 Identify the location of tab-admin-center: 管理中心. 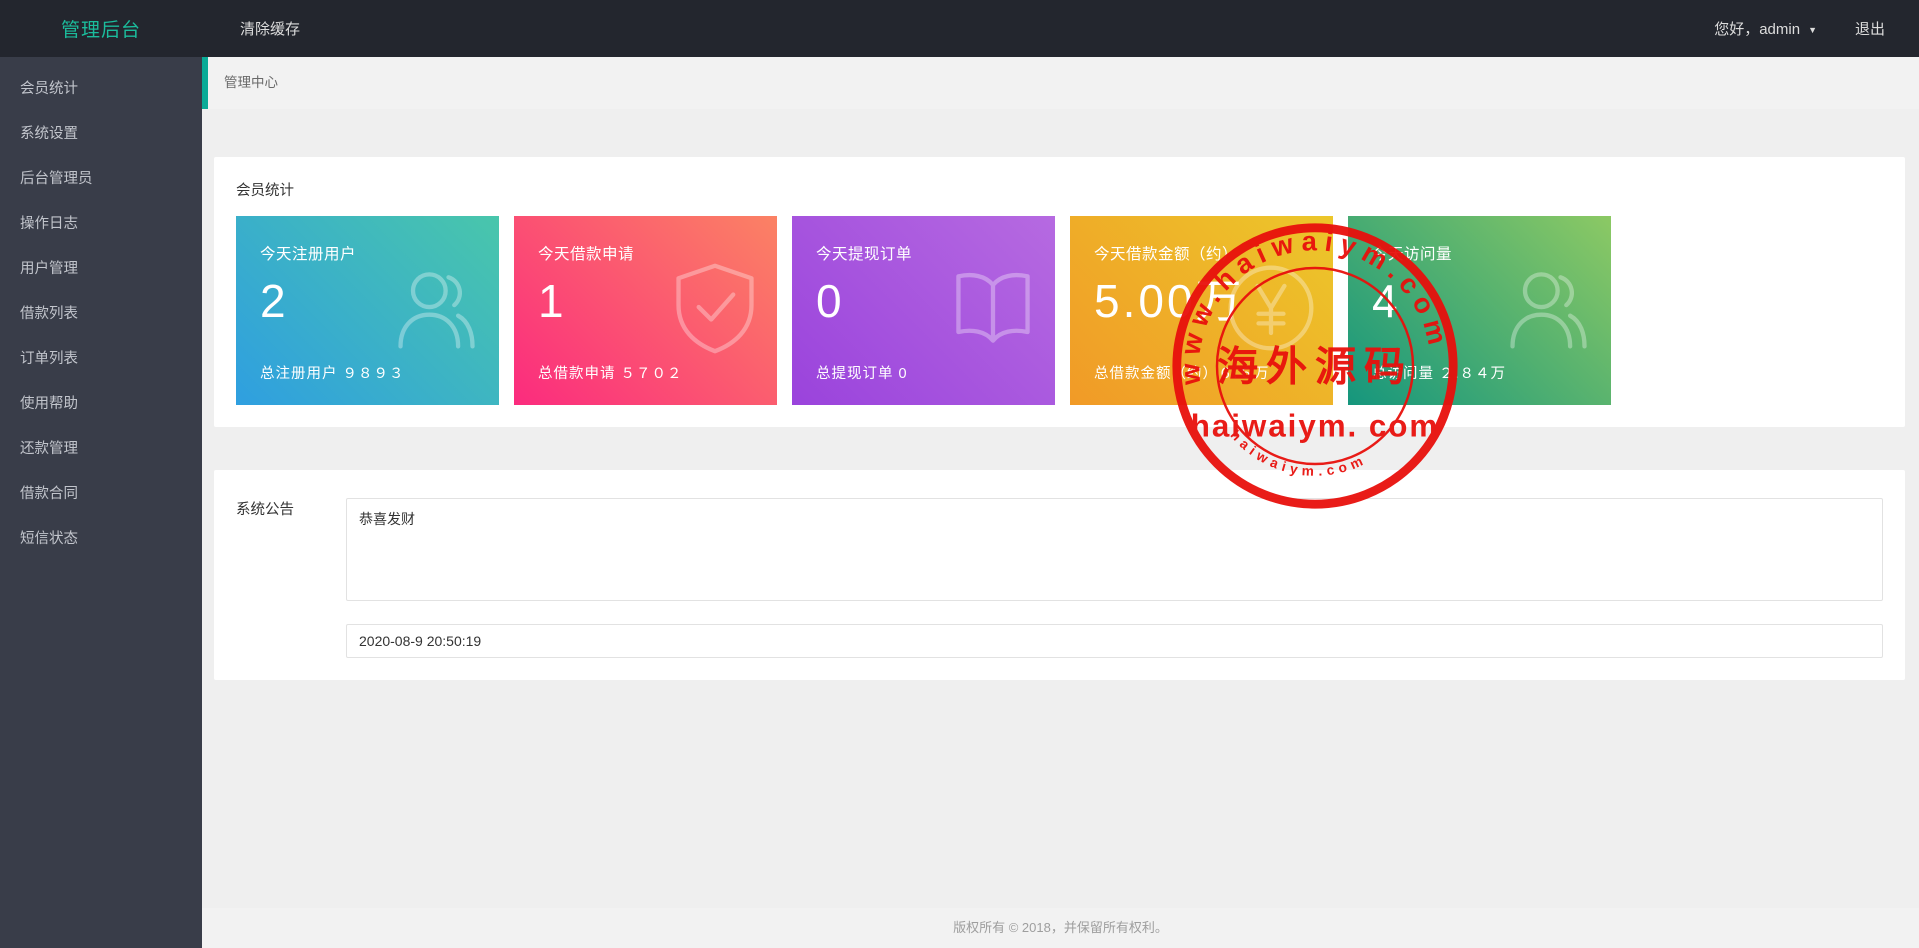
(1060, 83).